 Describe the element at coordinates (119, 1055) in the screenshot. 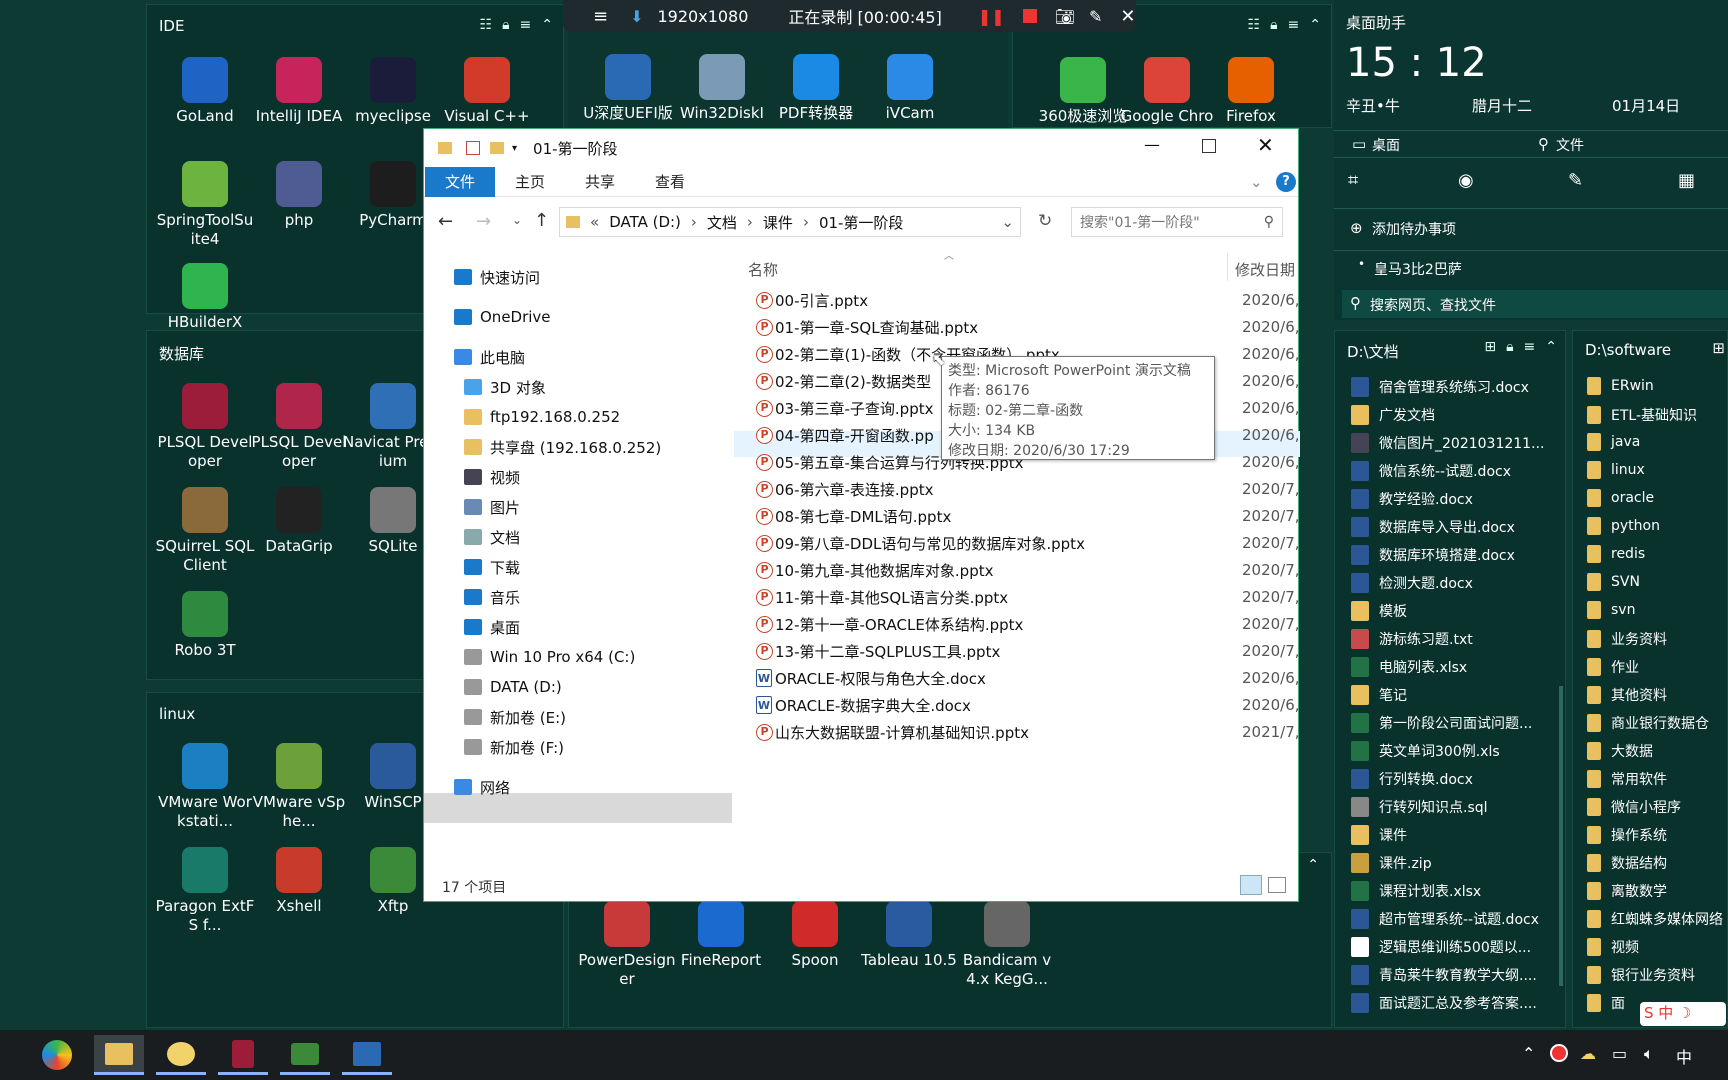

I see `taskbar-file-explorer` at that location.